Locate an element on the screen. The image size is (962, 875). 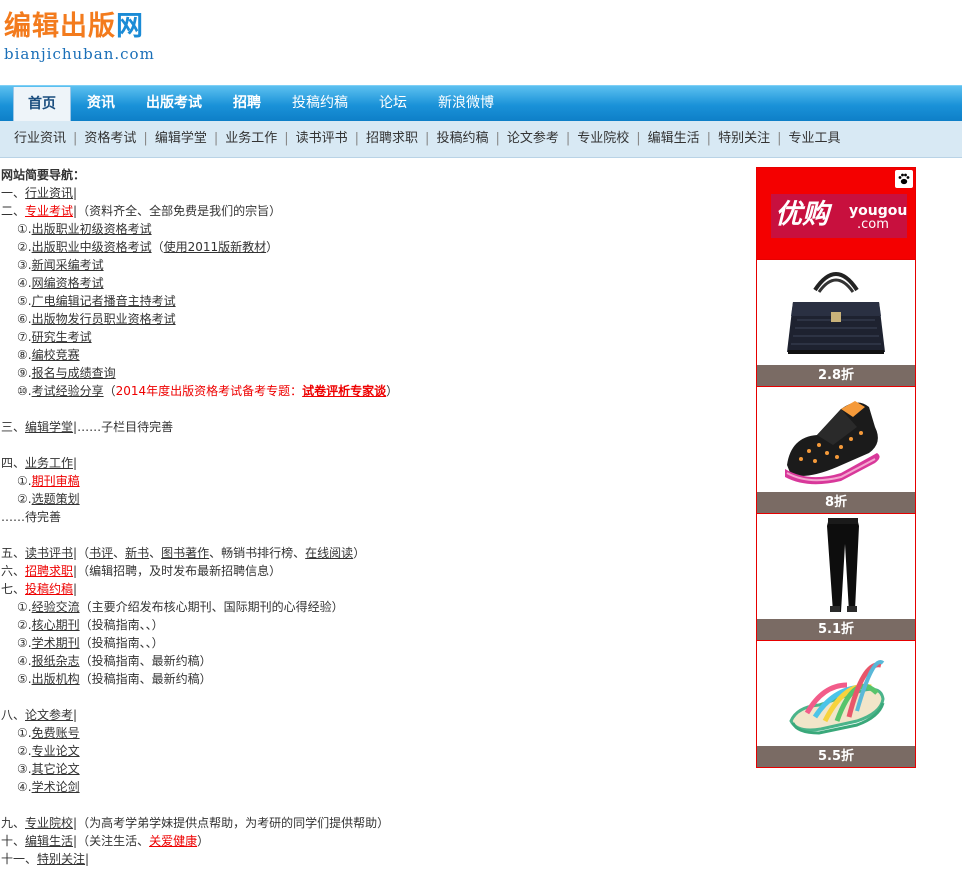
link-book-review: 读书评书 is located at coordinates (49, 553).